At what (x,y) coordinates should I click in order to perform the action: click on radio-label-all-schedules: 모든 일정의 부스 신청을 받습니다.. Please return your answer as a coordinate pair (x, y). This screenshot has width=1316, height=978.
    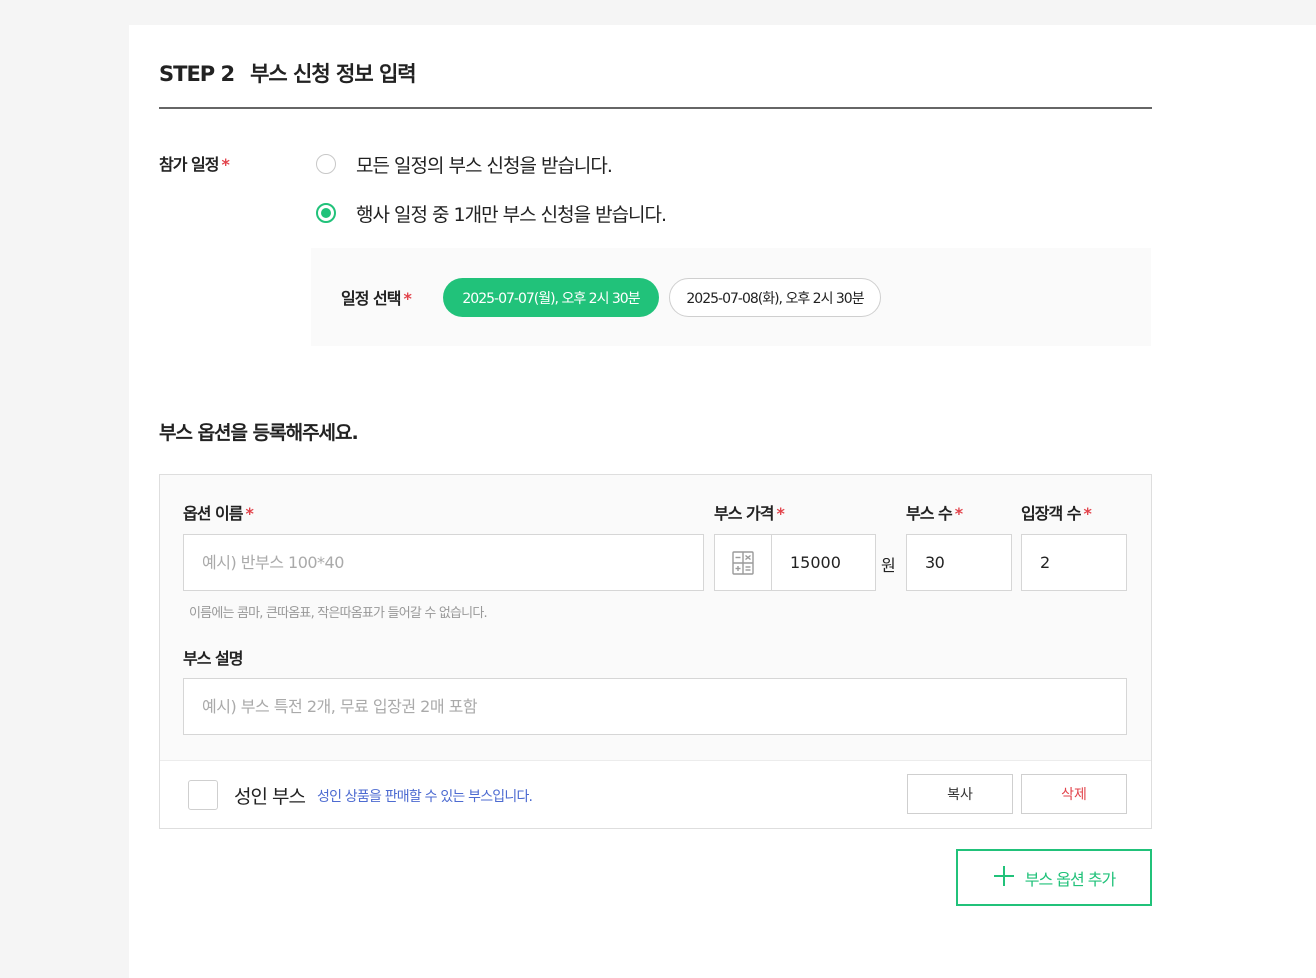
    Looking at the image, I should click on (484, 165).